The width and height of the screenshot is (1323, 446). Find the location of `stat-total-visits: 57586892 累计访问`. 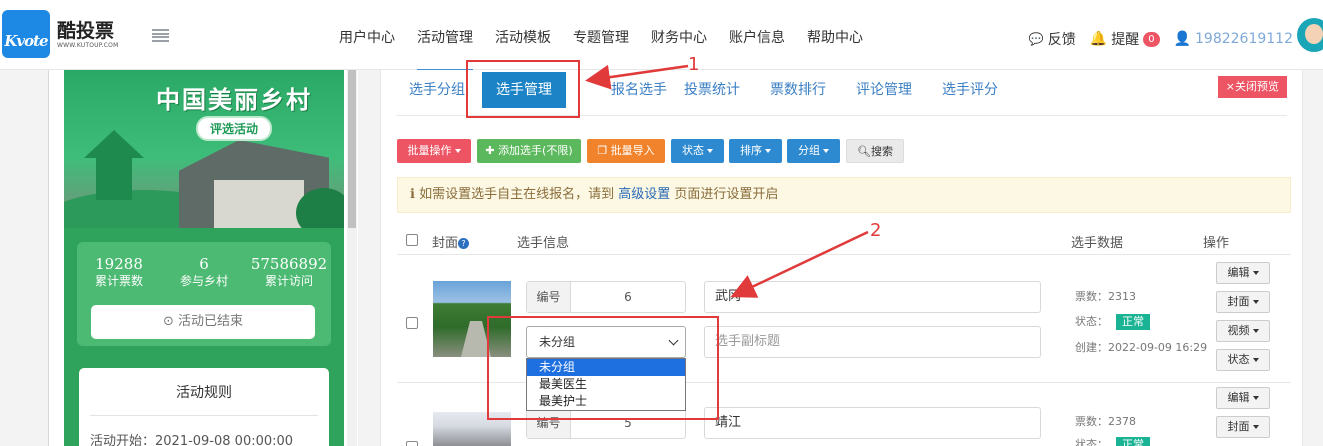

stat-total-visits: 57586892 累计访问 is located at coordinates (289, 271).